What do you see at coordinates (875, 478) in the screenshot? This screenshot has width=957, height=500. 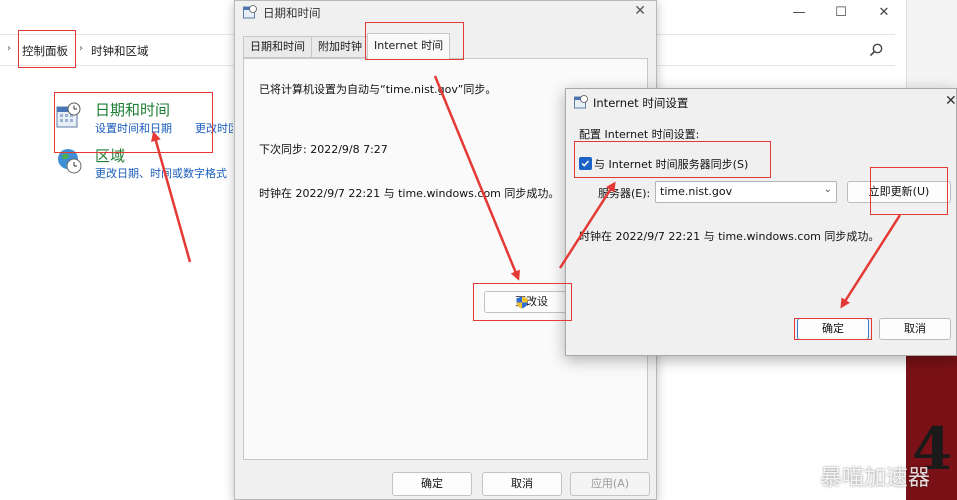 I see `watermark-text: 暴喵加速器` at bounding box center [875, 478].